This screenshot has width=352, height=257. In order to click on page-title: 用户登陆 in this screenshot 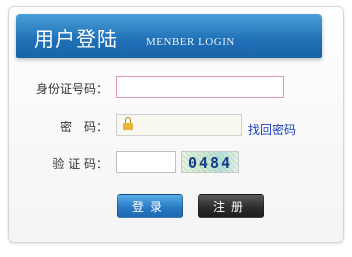, I will do `click(76, 39)`.